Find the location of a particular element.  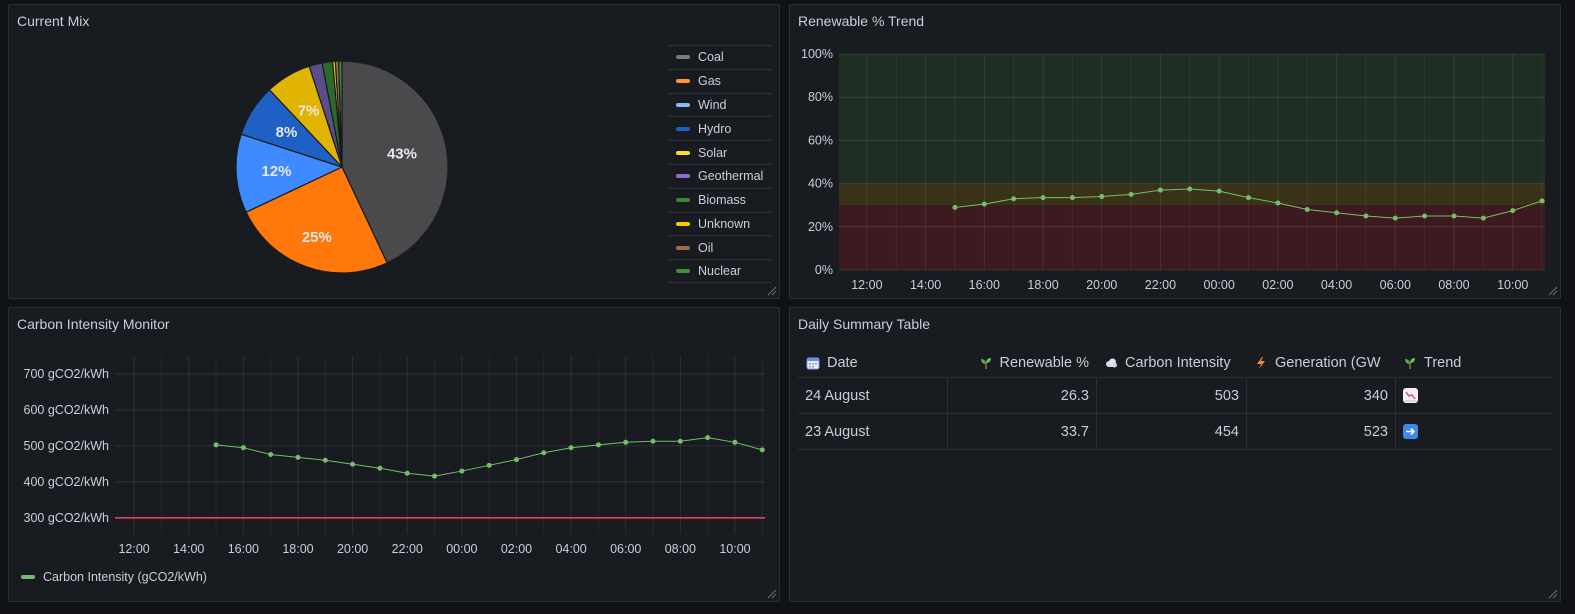

cell-carbon: 503 is located at coordinates (1171, 395).